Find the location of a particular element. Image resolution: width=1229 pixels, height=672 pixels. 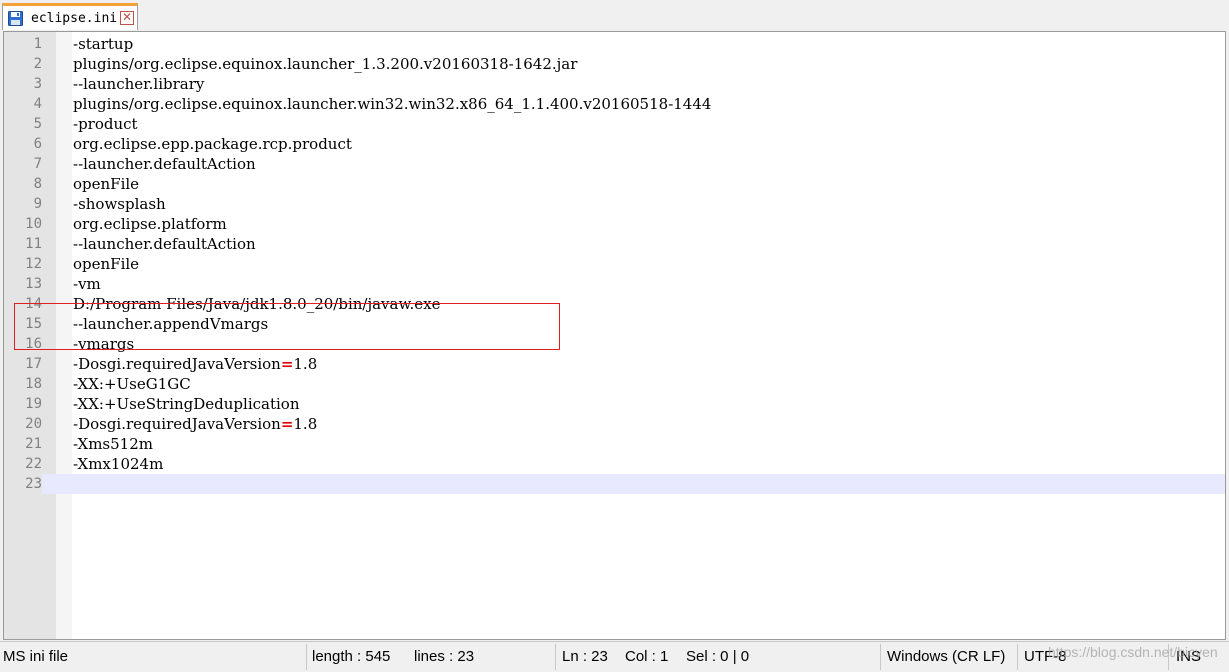

line-text: org.eclipse.epp.package.rcp.product is located at coordinates (212, 144).